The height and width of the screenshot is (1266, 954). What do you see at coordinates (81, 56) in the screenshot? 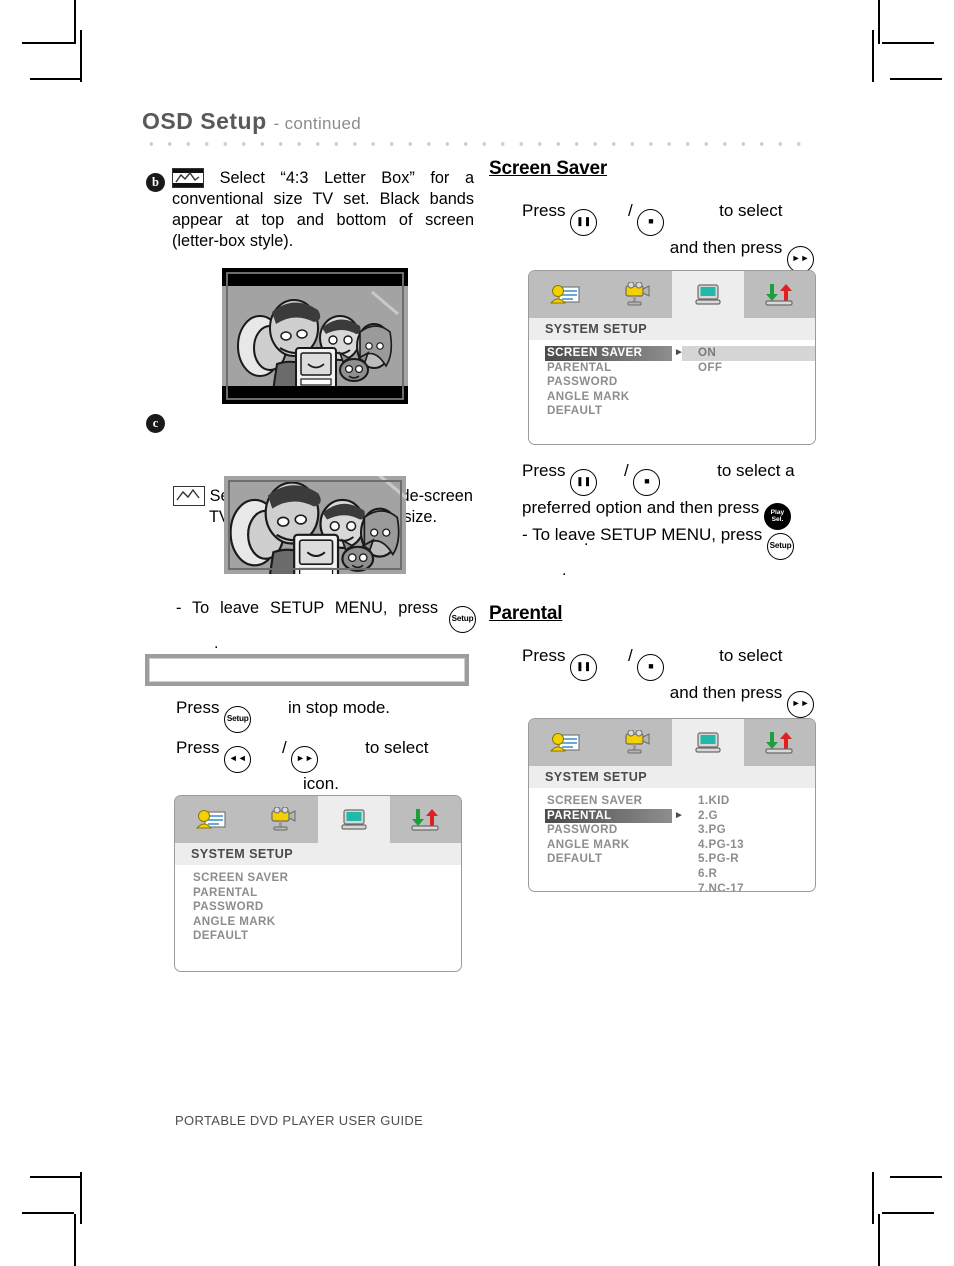
I see `crop-mark-tl2-v` at bounding box center [81, 56].